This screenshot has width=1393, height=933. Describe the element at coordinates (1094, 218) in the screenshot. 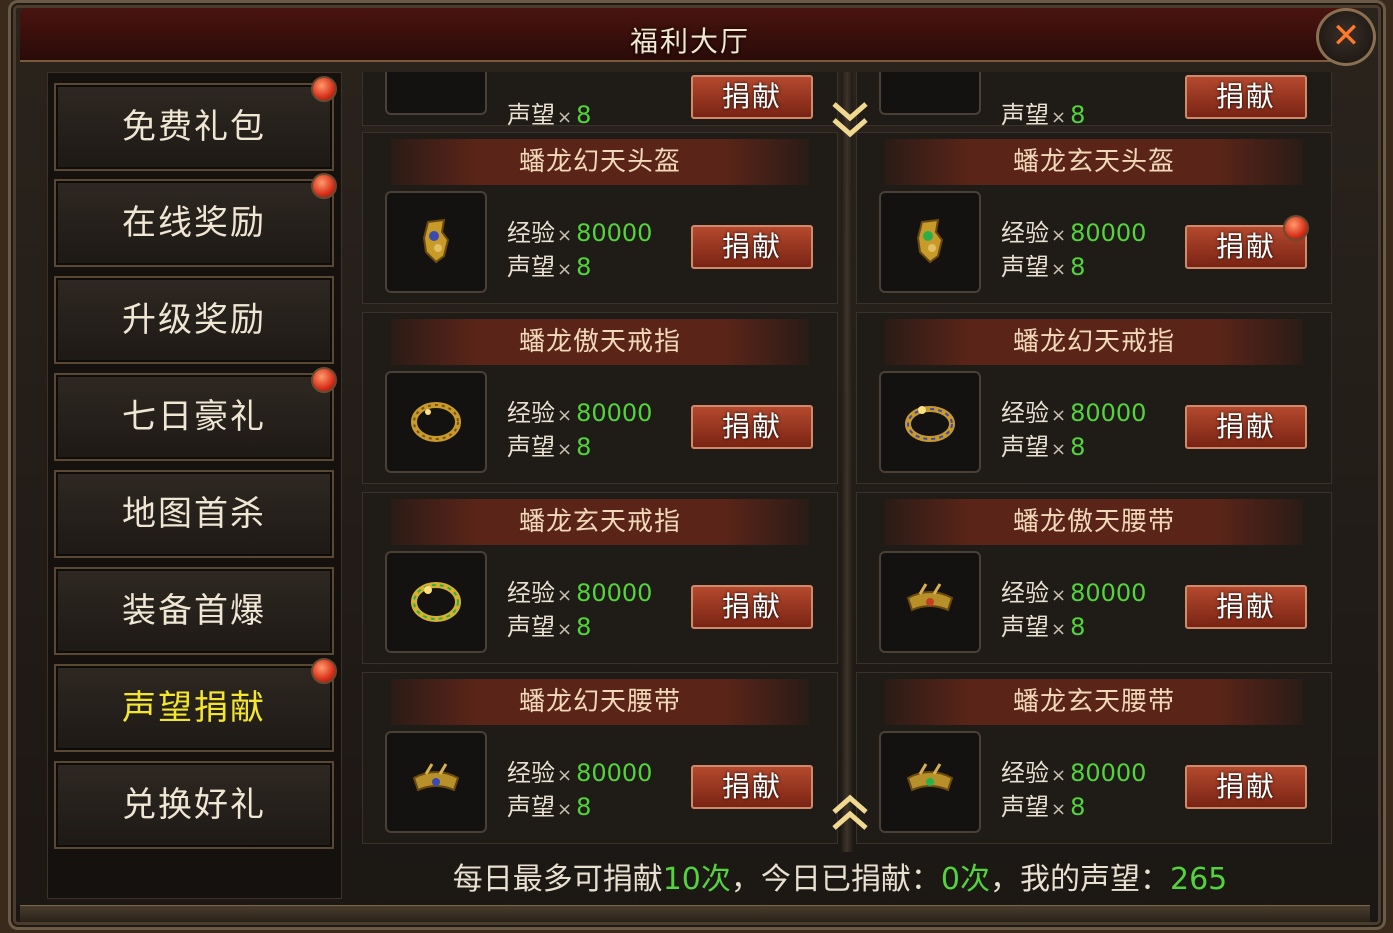

I see `item-card: 蟠龙玄天头盔 经验 × 80000 声望 × 8 捐献` at that location.